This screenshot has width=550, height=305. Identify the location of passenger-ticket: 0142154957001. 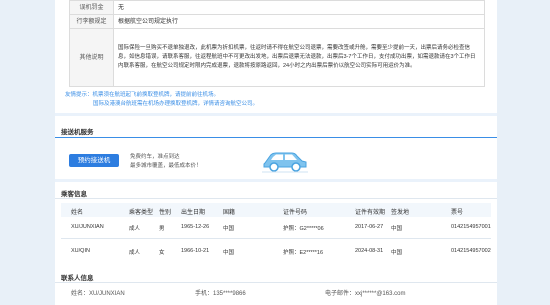
(471, 227).